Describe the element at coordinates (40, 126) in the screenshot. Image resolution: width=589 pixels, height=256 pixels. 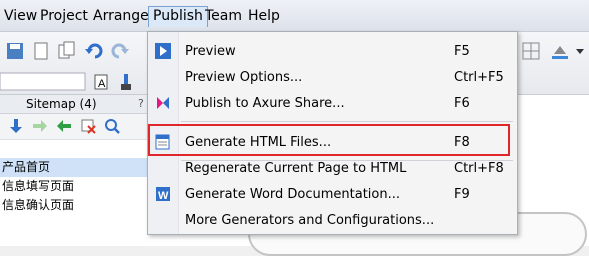
I see `indent-icon` at that location.